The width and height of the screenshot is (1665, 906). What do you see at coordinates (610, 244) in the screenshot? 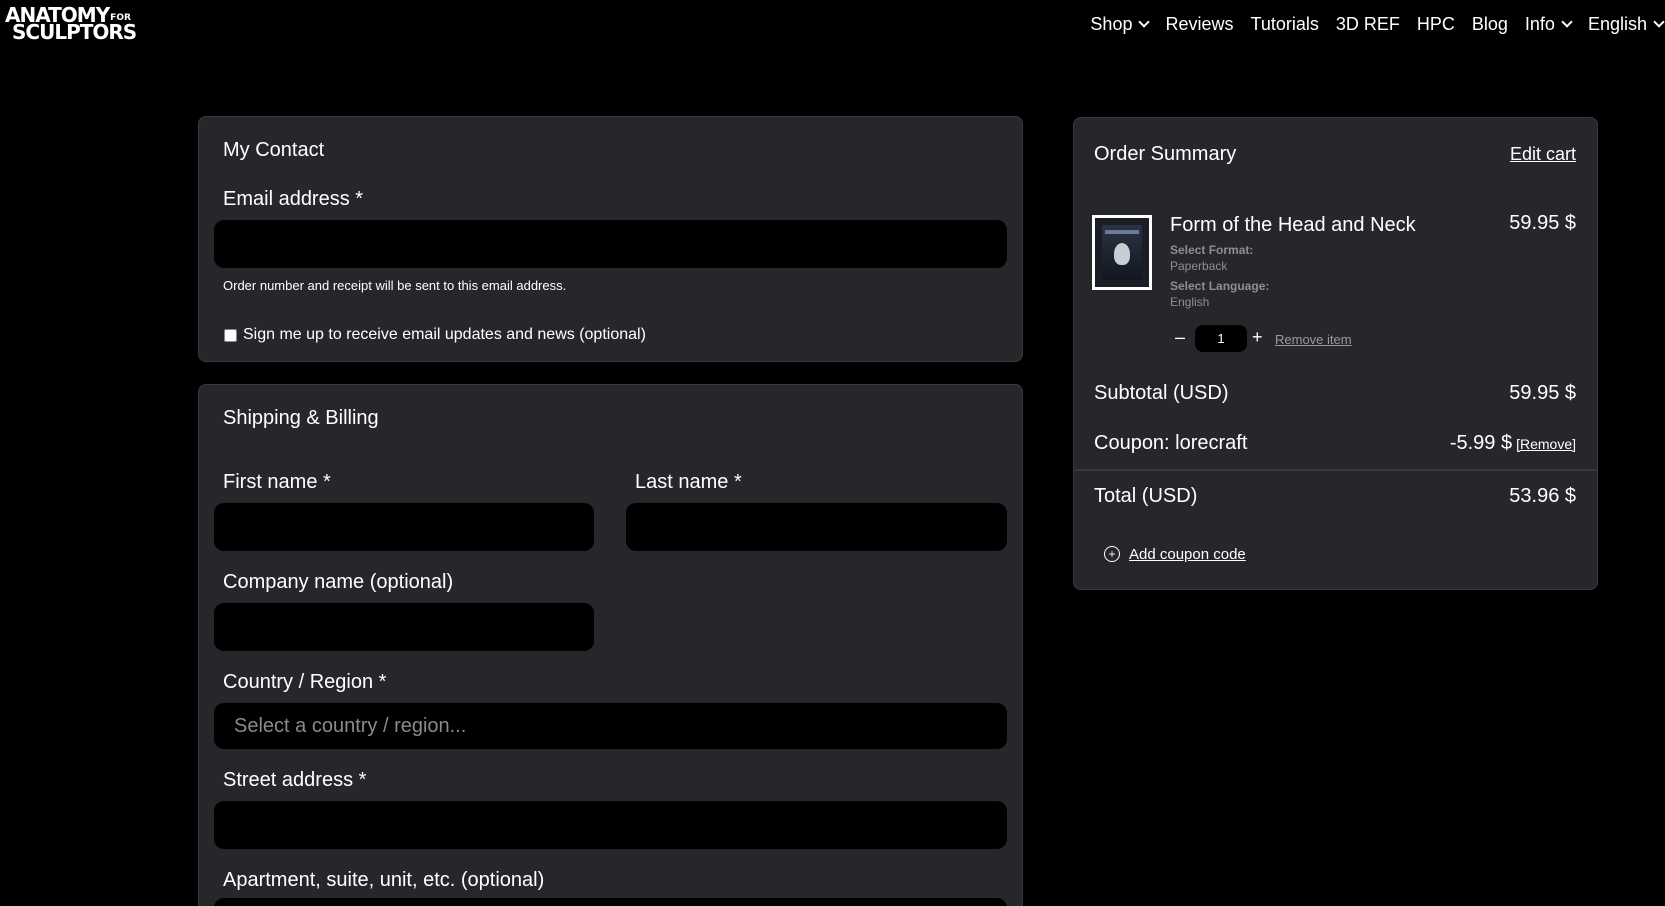
I see `email-input` at bounding box center [610, 244].